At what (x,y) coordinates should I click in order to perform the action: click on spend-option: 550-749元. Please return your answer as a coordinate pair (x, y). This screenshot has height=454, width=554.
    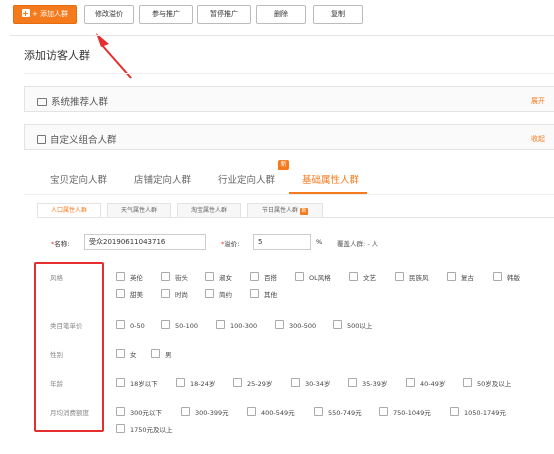
    Looking at the image, I should click on (338, 412).